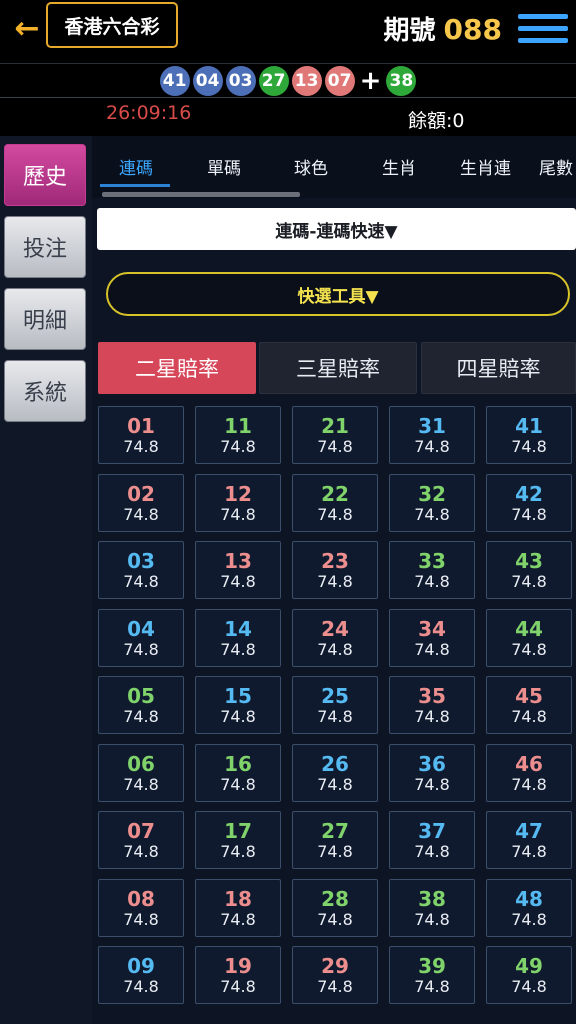  Describe the element at coordinates (529, 764) in the screenshot. I see `cell-number: 46` at that location.